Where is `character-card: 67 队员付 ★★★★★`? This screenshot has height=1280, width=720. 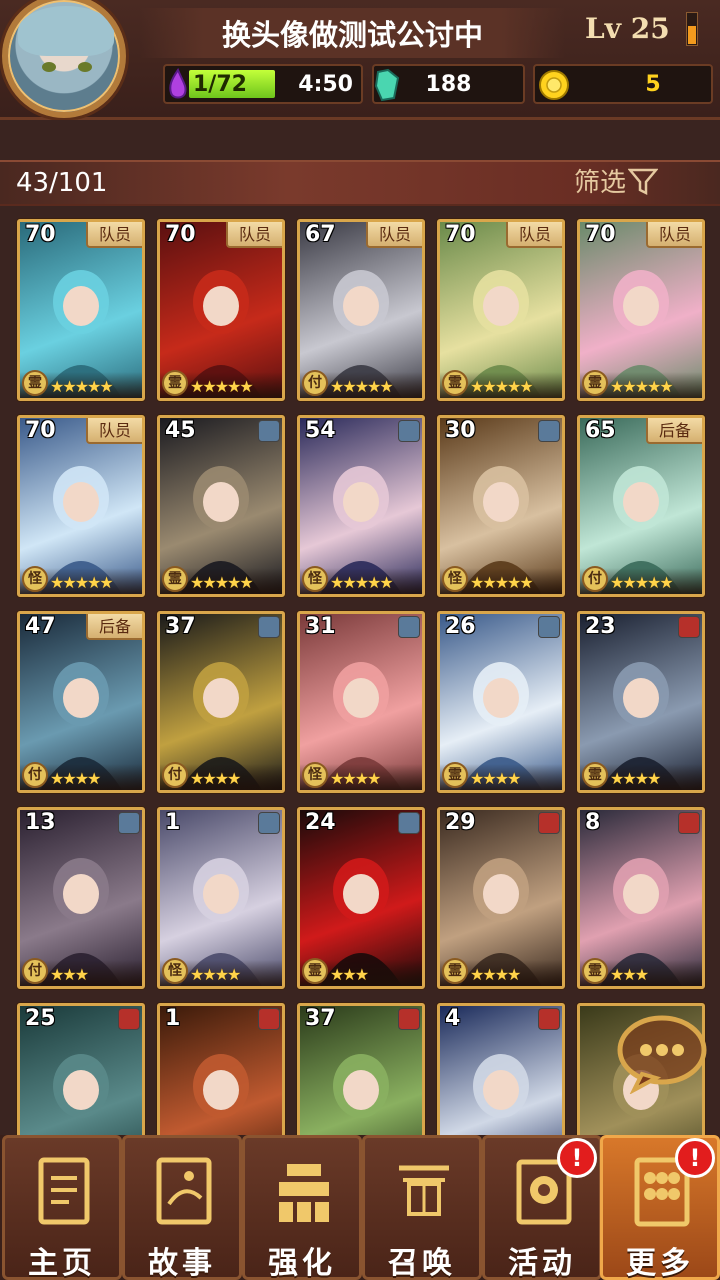
character-card: 67 队员付 ★★★★★ is located at coordinates (361, 310).